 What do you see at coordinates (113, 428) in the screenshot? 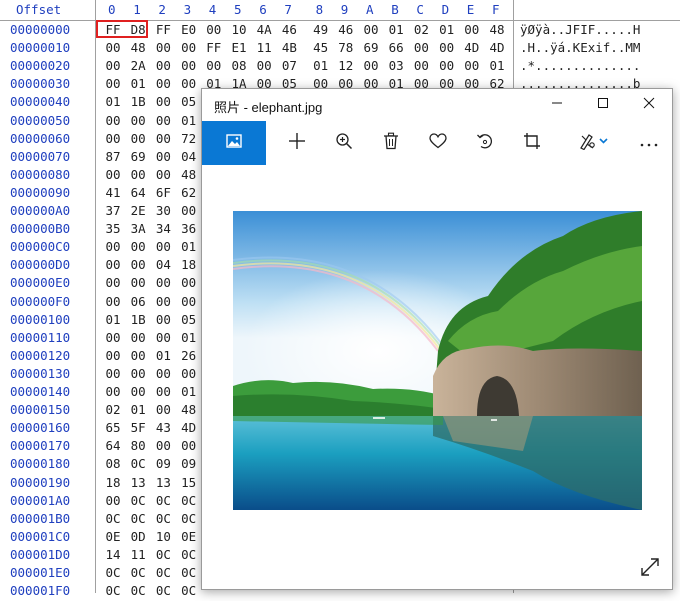
I see `hex-byte: 65` at bounding box center [113, 428].